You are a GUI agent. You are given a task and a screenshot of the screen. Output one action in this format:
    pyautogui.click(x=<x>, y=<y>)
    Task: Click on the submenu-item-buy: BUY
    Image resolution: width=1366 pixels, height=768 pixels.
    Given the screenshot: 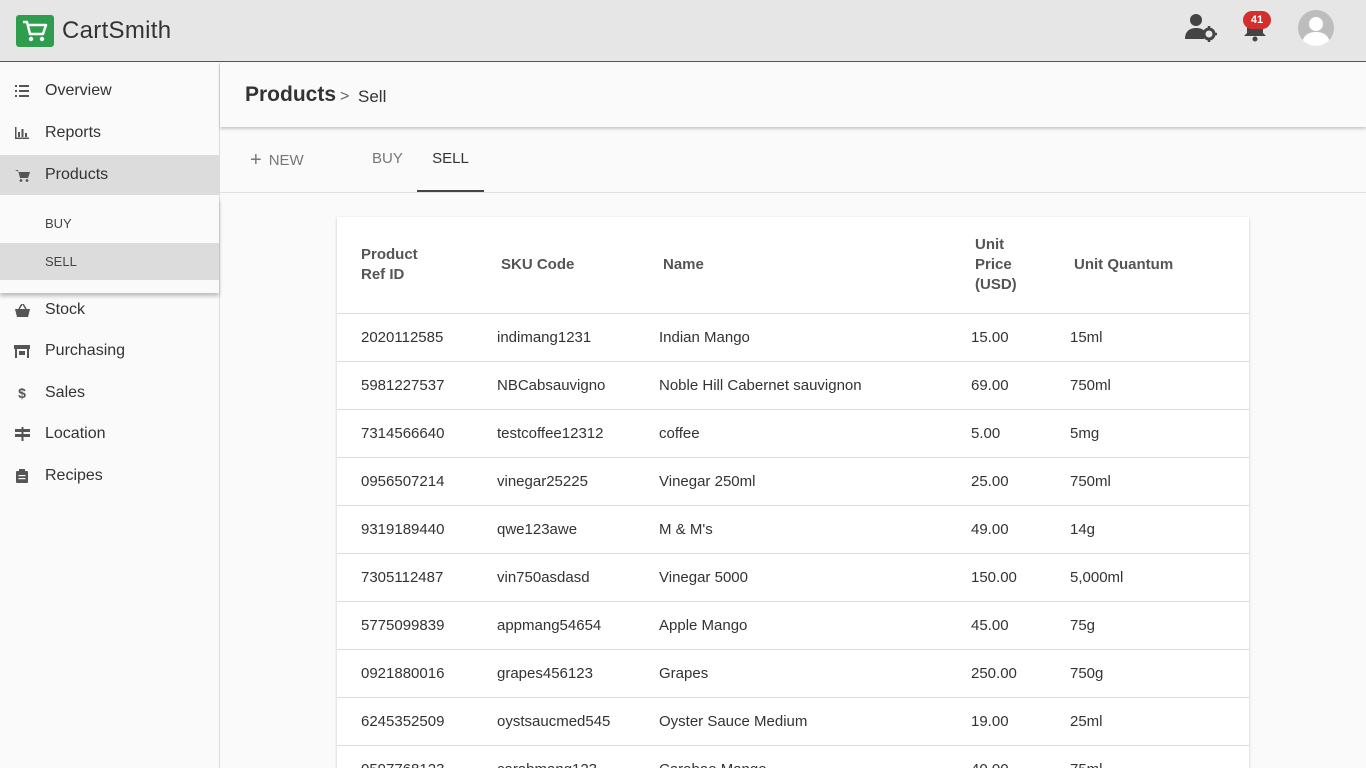 What is the action you would take?
    pyautogui.click(x=109, y=223)
    